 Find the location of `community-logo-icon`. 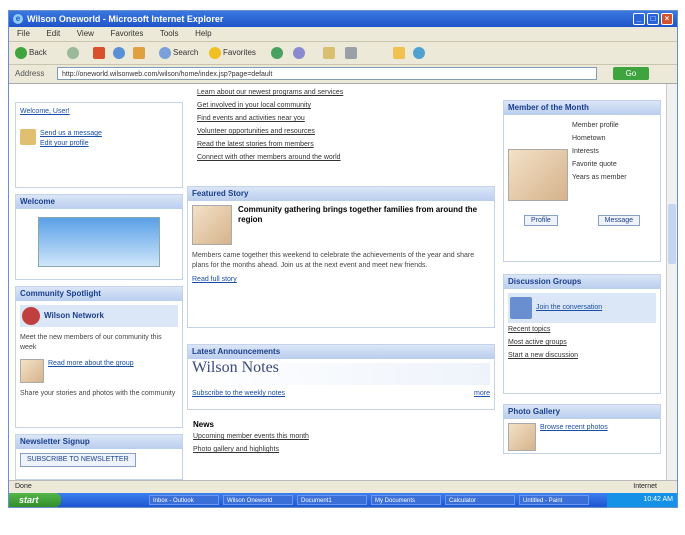

community-logo-icon is located at coordinates (31, 316).